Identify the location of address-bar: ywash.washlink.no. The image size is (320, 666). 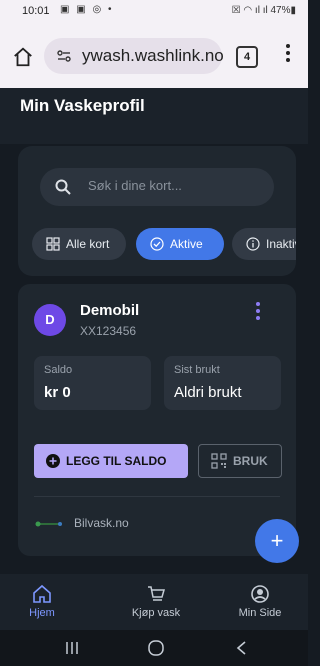
(134, 56).